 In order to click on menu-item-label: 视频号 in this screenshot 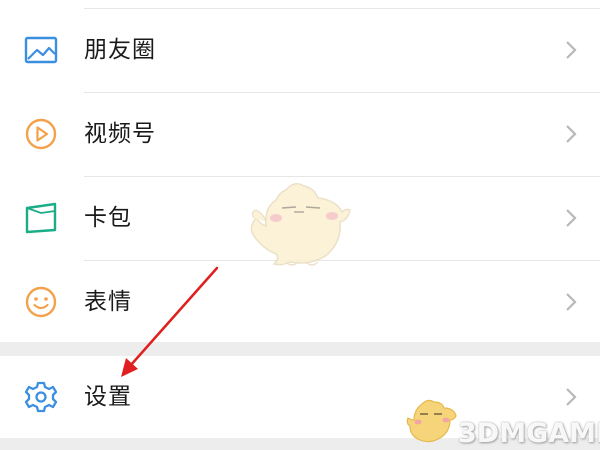, I will do `click(120, 134)`.